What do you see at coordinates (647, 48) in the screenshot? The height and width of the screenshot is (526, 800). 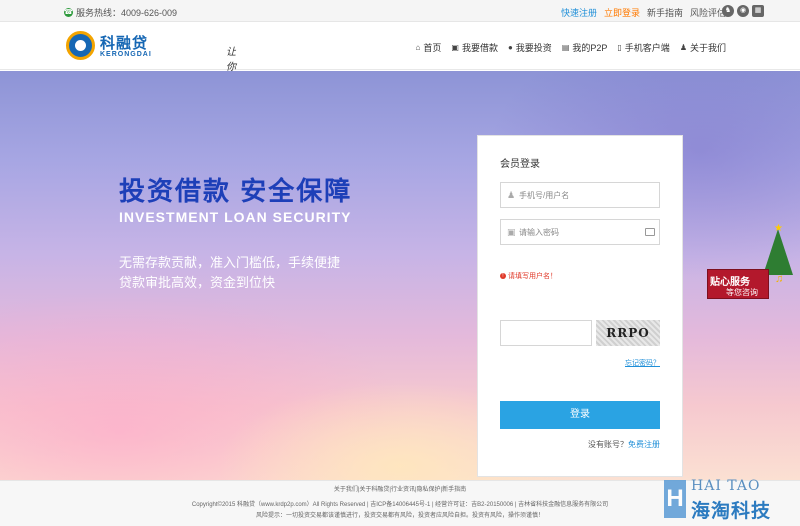 I see `nav-label: 手机客户端` at bounding box center [647, 48].